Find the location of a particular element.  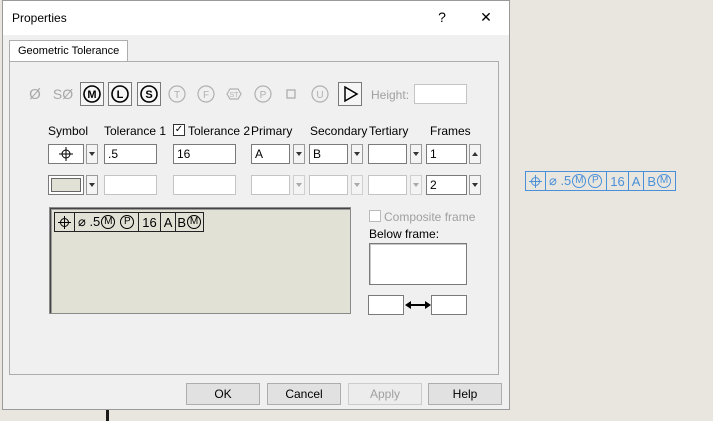

tangent-plane-icon: T is located at coordinates (177, 94).